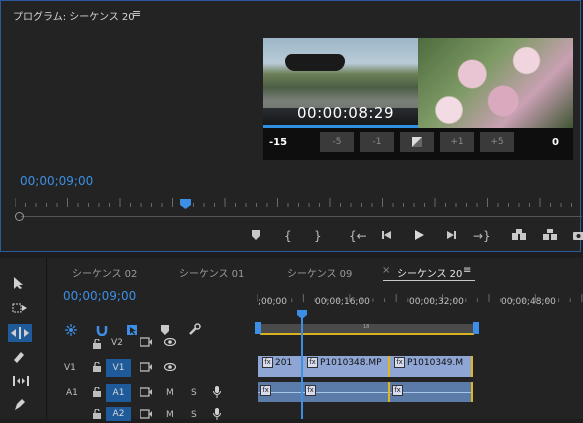 The width and height of the screenshot is (583, 423). I want to click on ripple-edit-tool, so click(20, 333).